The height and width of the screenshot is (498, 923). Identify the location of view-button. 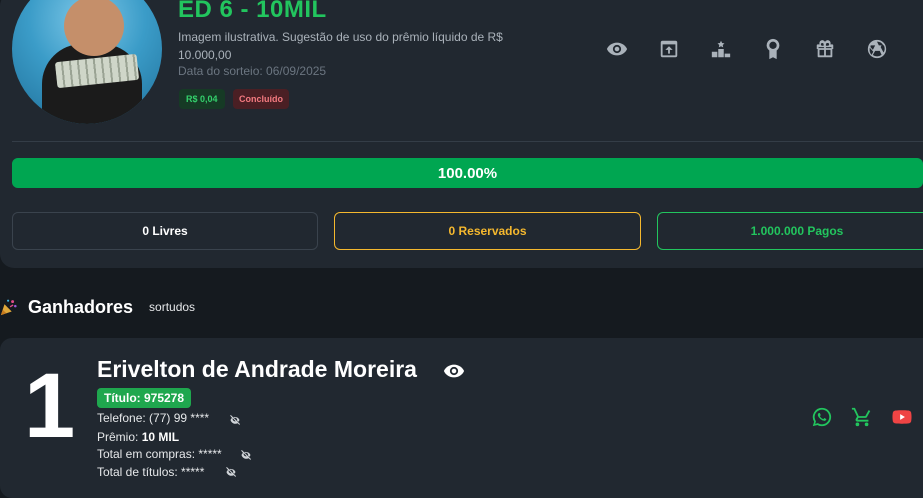
(617, 49).